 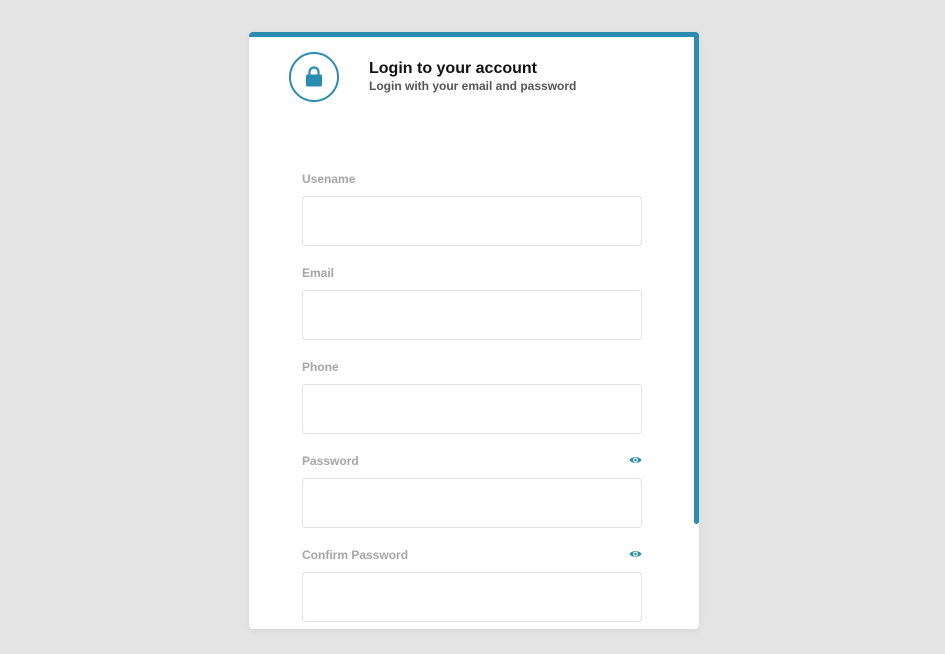 I want to click on lock-badge, so click(x=314, y=77).